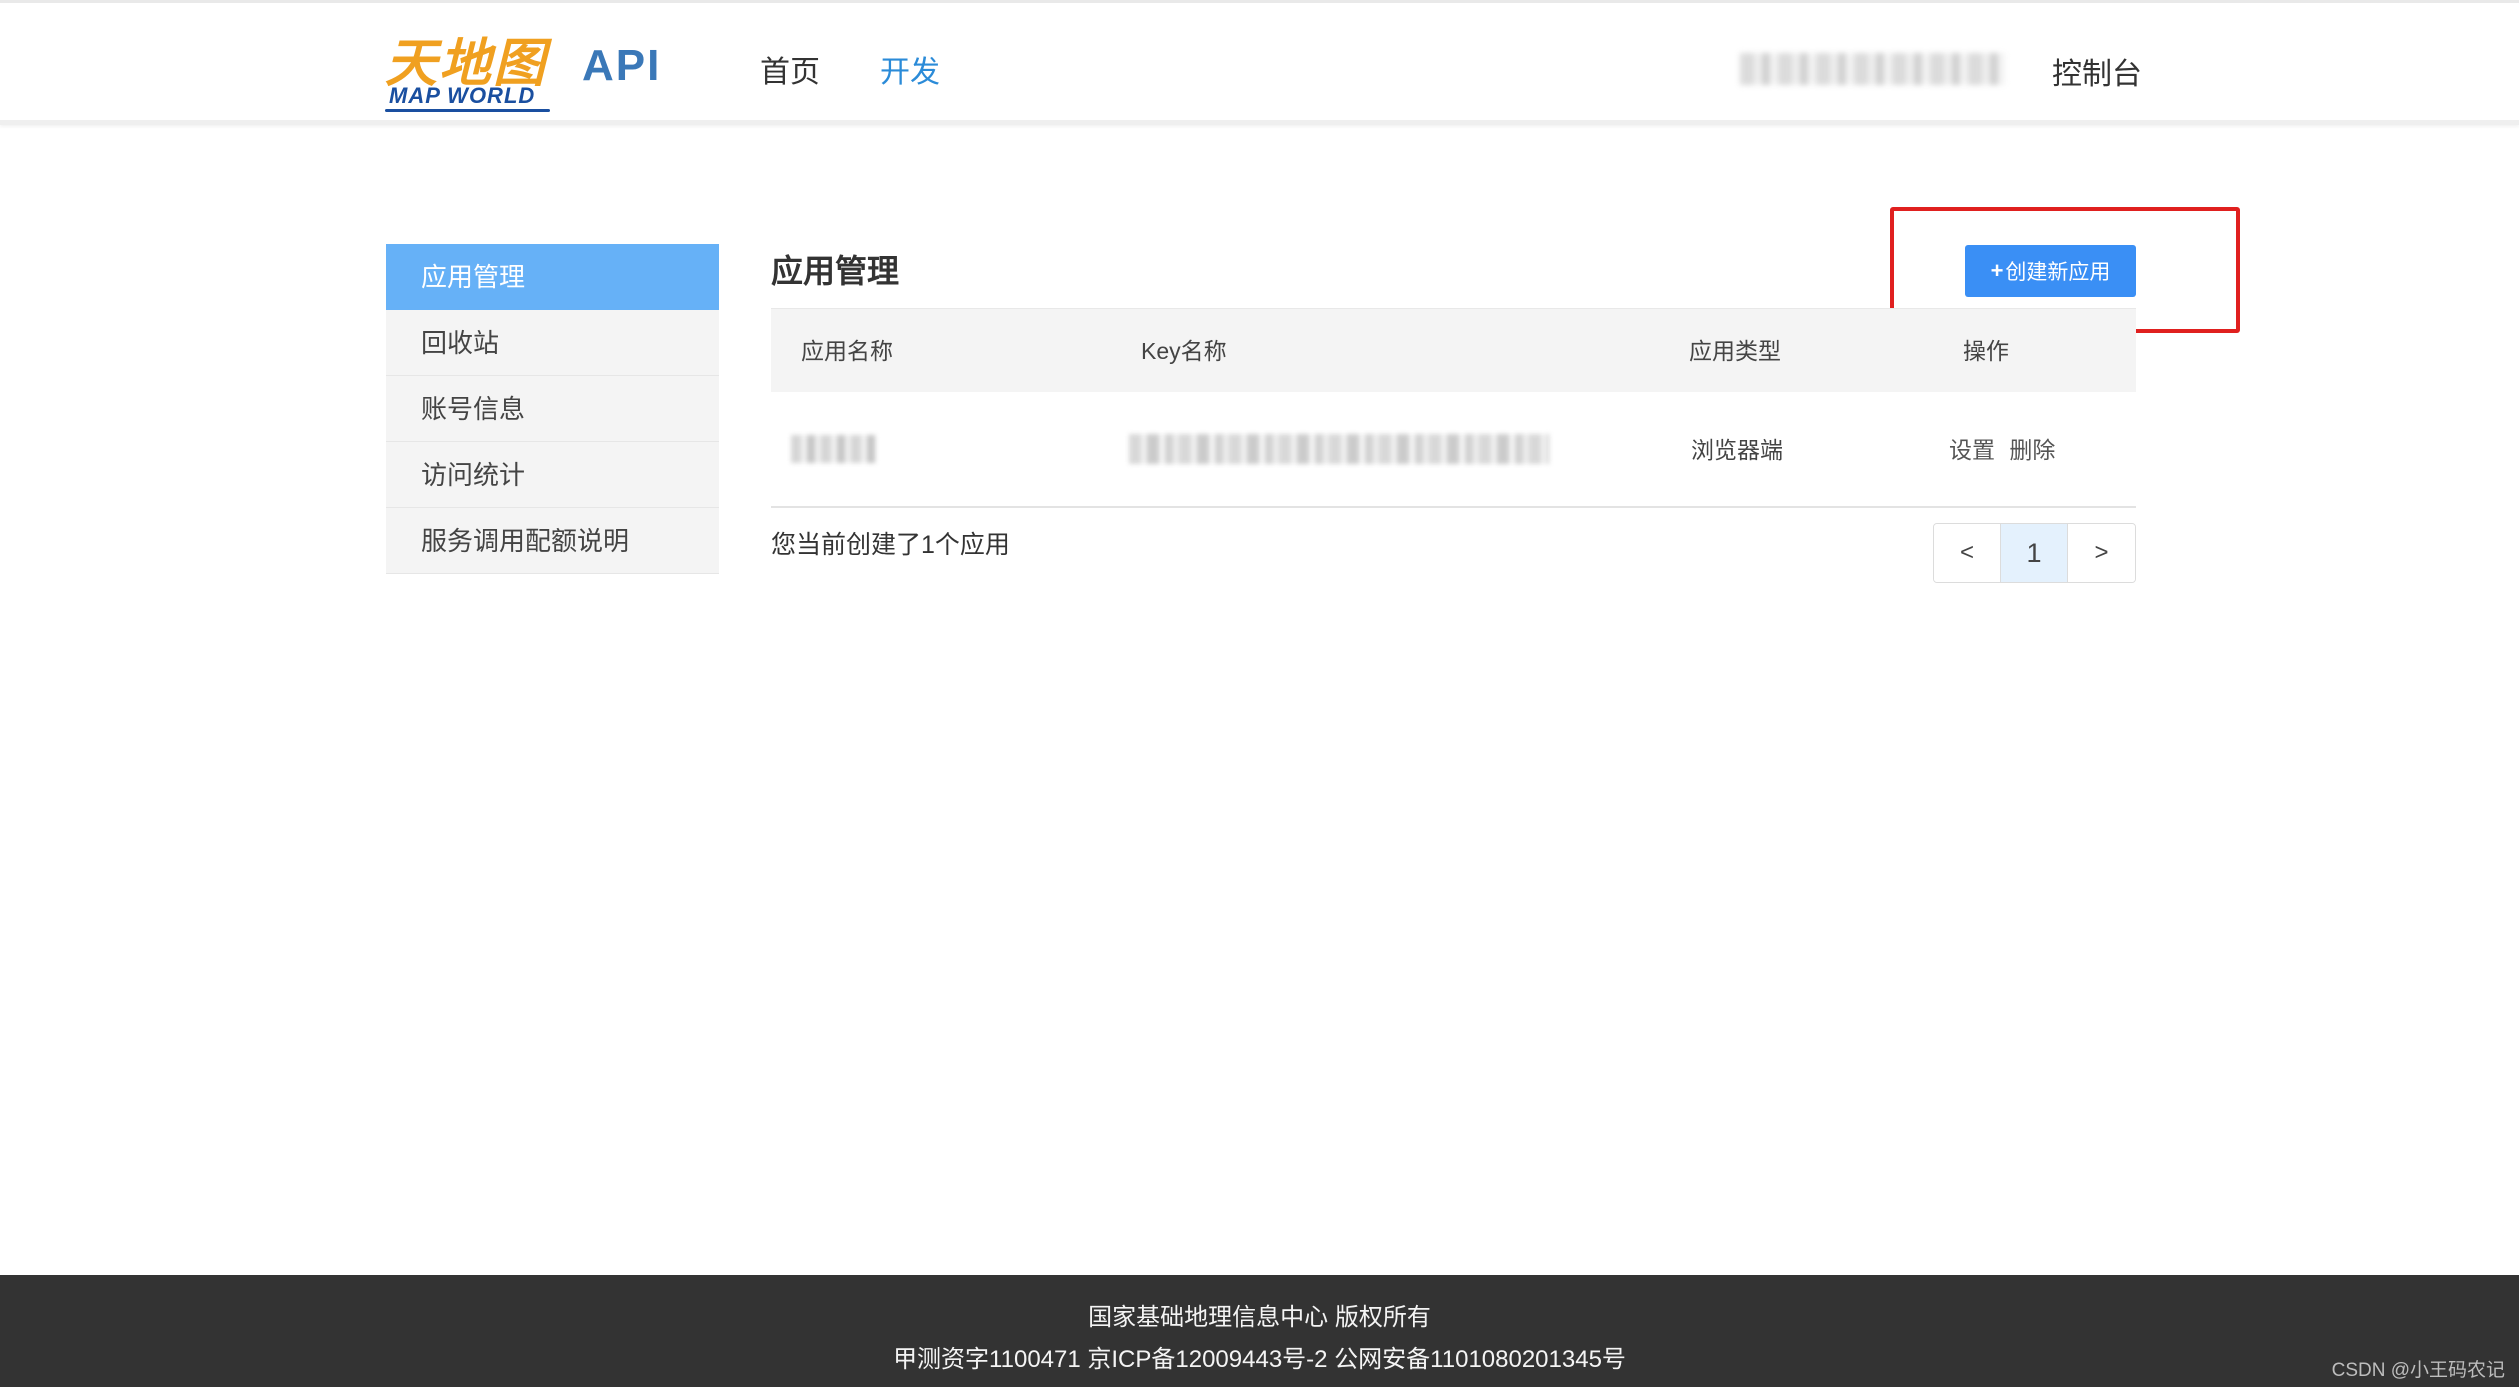  I want to click on column-header-app-name: 应用名称, so click(847, 351).